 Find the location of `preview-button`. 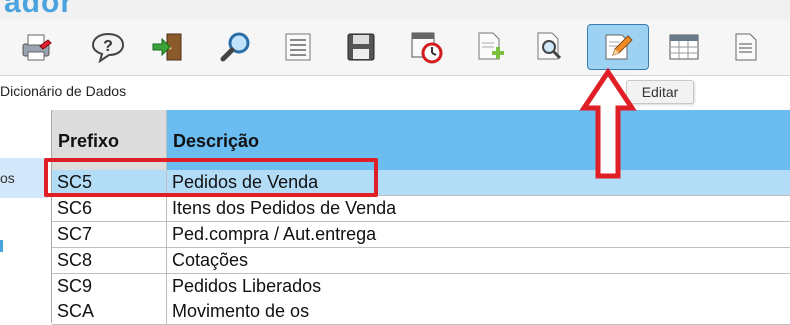

preview-button is located at coordinates (549, 47).